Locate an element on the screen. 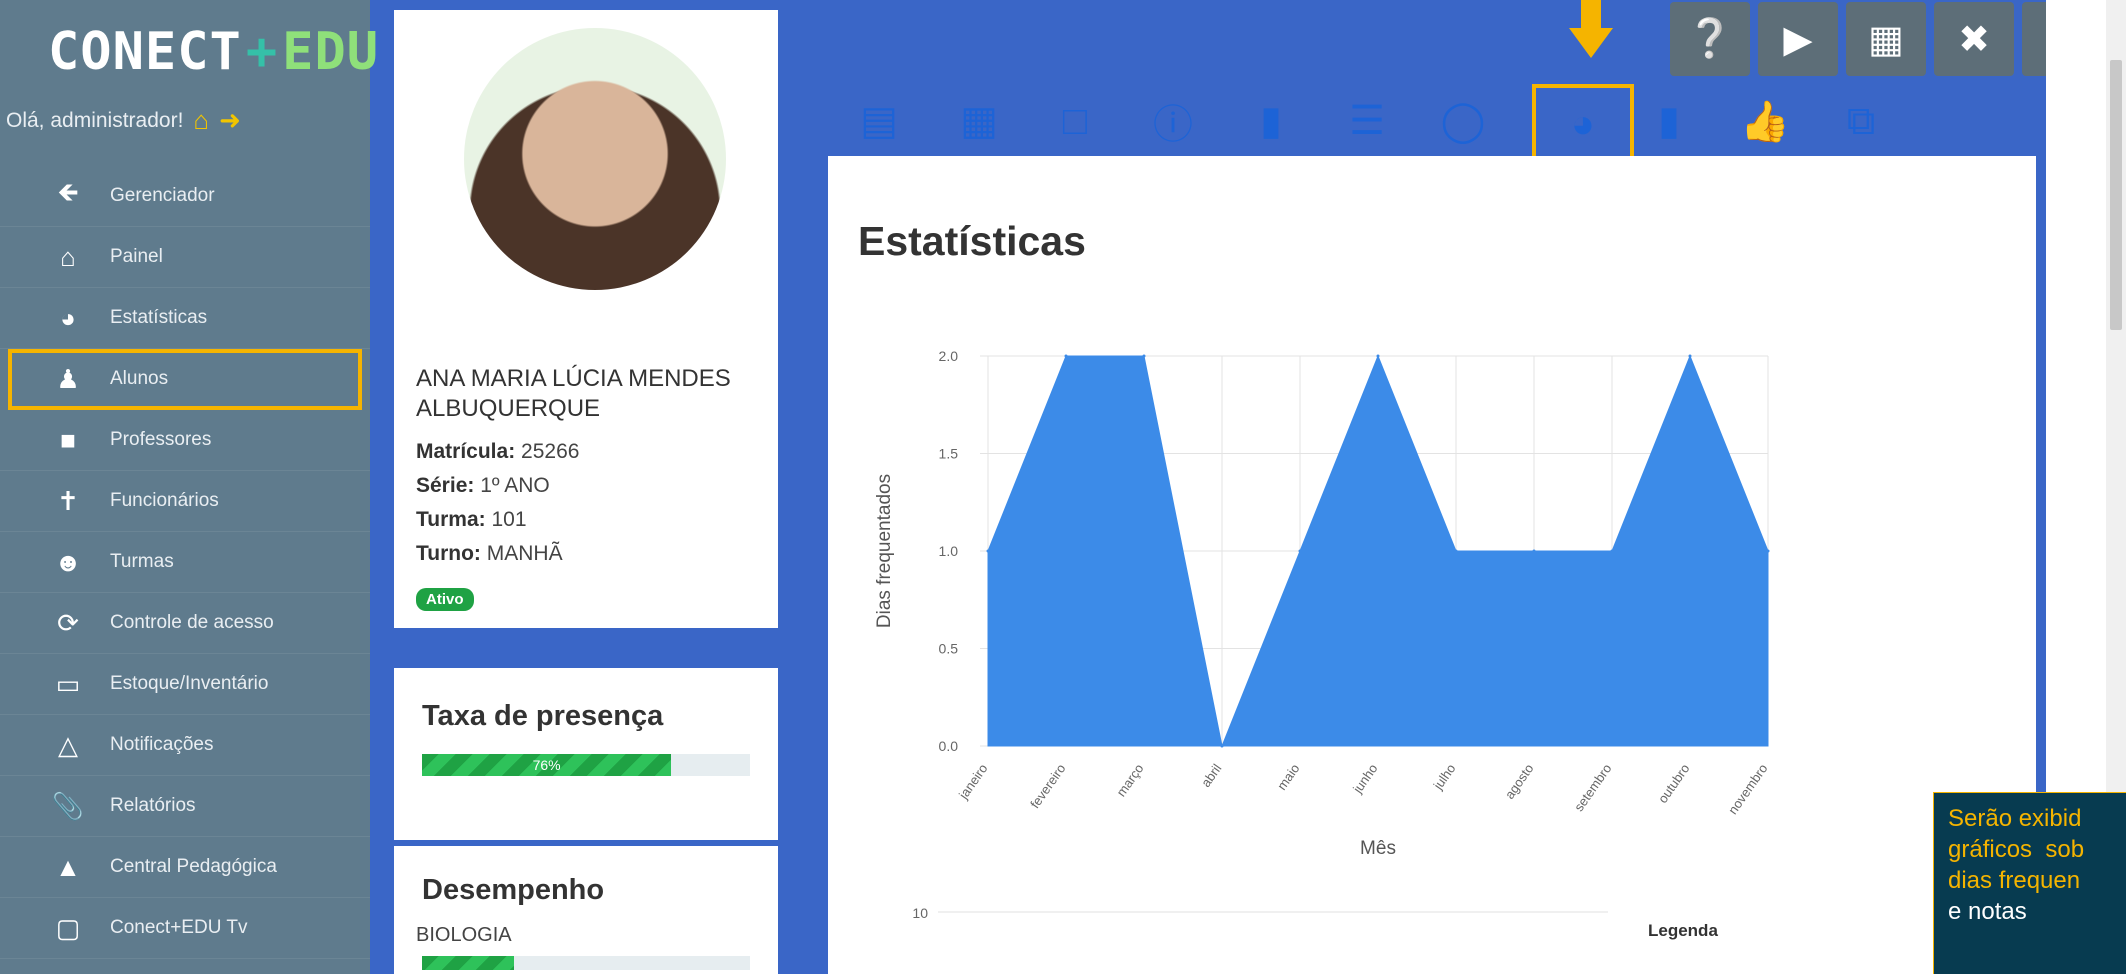 The height and width of the screenshot is (974, 2126). group-icon: ☻ is located at coordinates (68, 561).